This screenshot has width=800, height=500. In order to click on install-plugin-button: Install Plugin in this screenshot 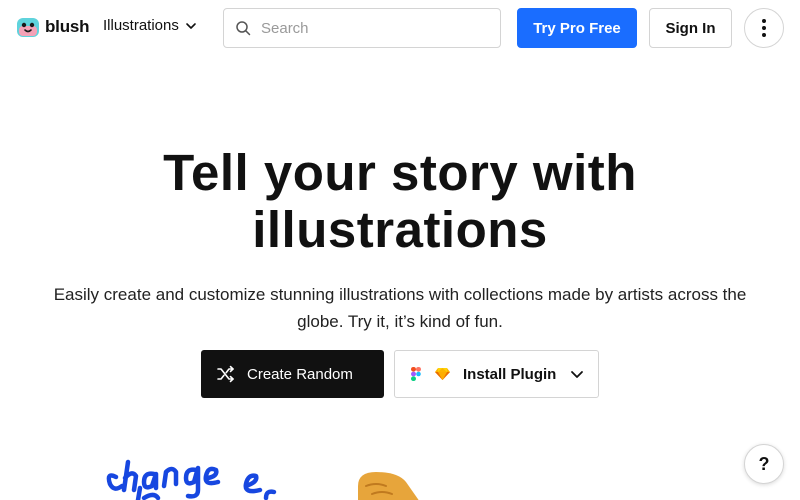, I will do `click(496, 374)`.